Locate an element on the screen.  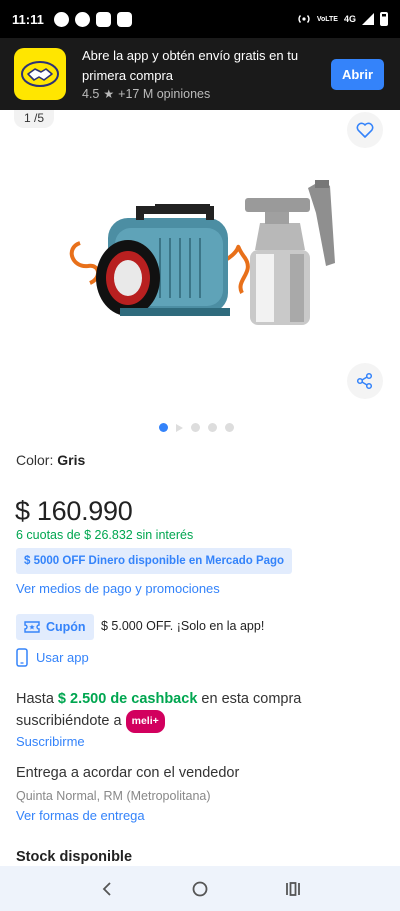
cashback-amount: $ 2.500 de cashback is located at coordinates (127, 699).